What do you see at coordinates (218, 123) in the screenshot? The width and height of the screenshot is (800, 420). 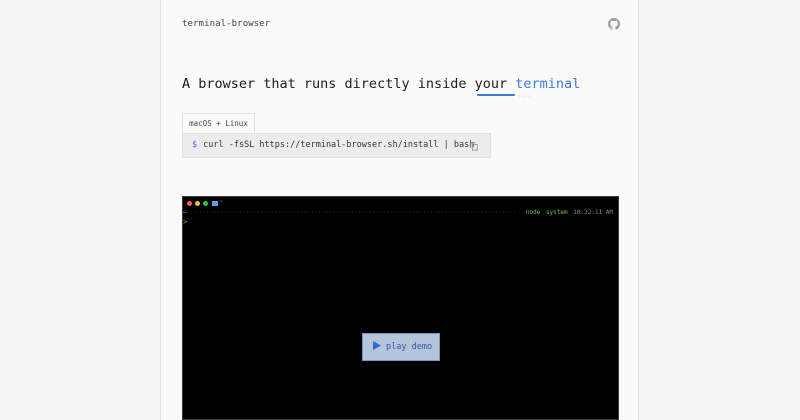 I see `tab-macos-linux: macOS + Linux` at bounding box center [218, 123].